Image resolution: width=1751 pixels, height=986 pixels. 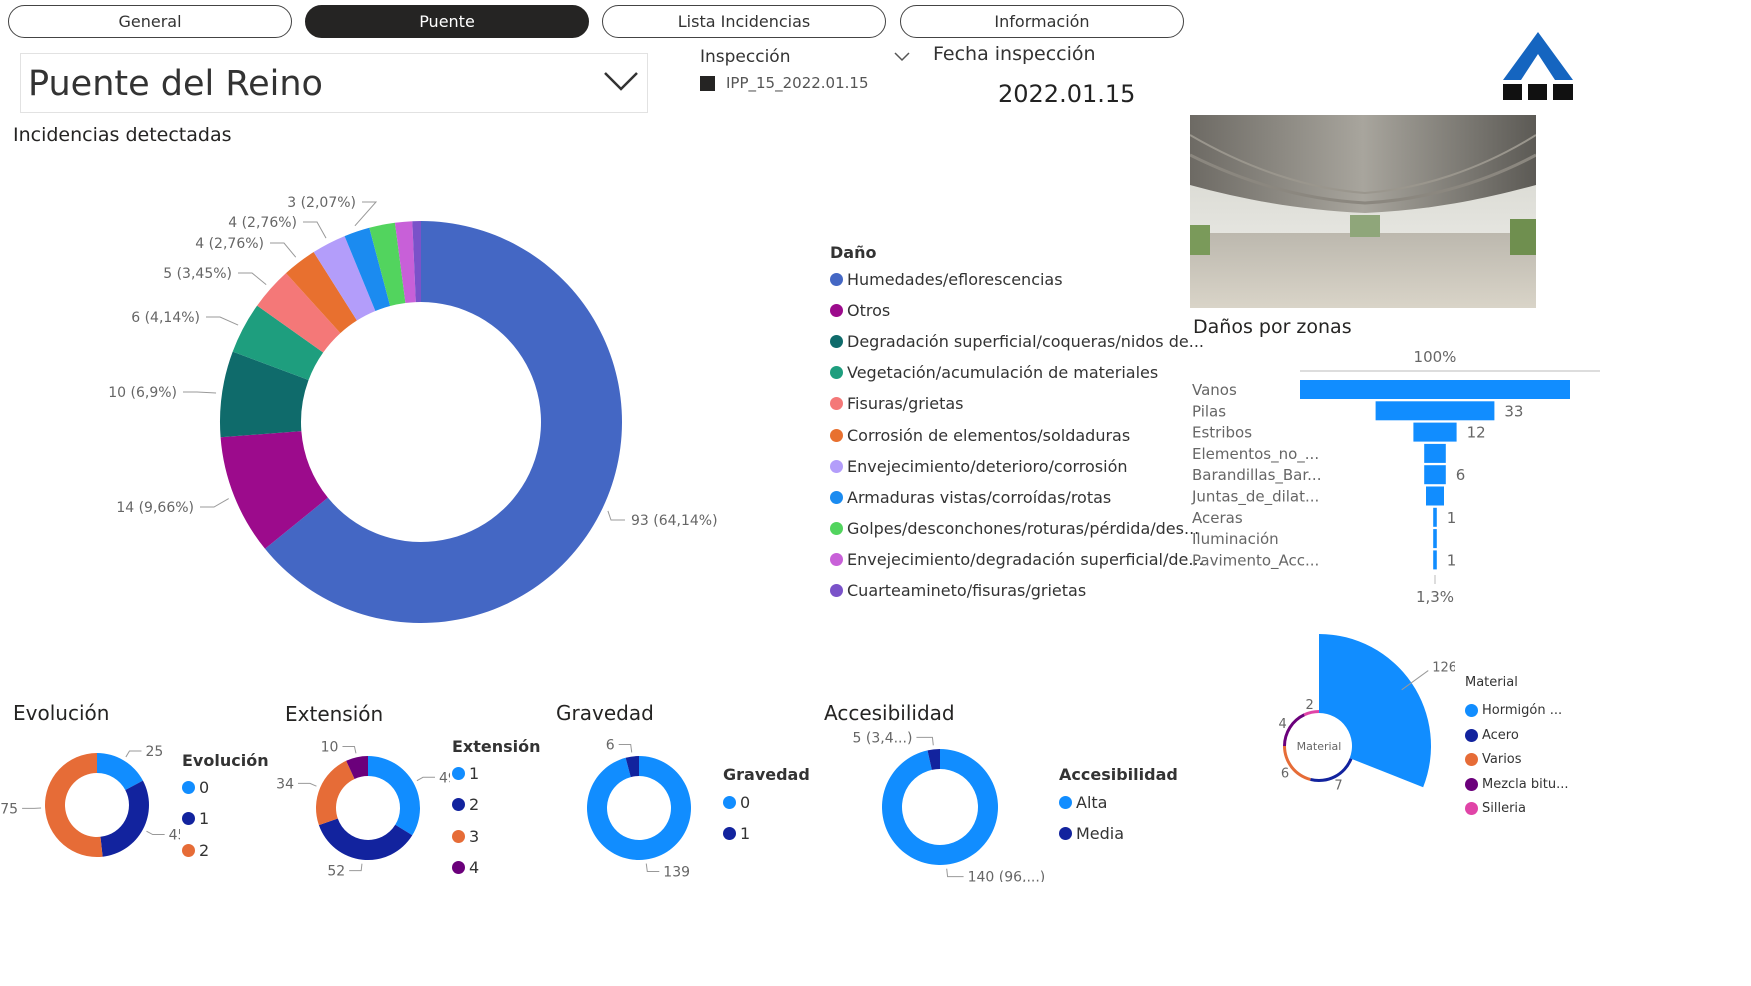 I want to click on gravedad-leader-line, so click(x=625, y=748).